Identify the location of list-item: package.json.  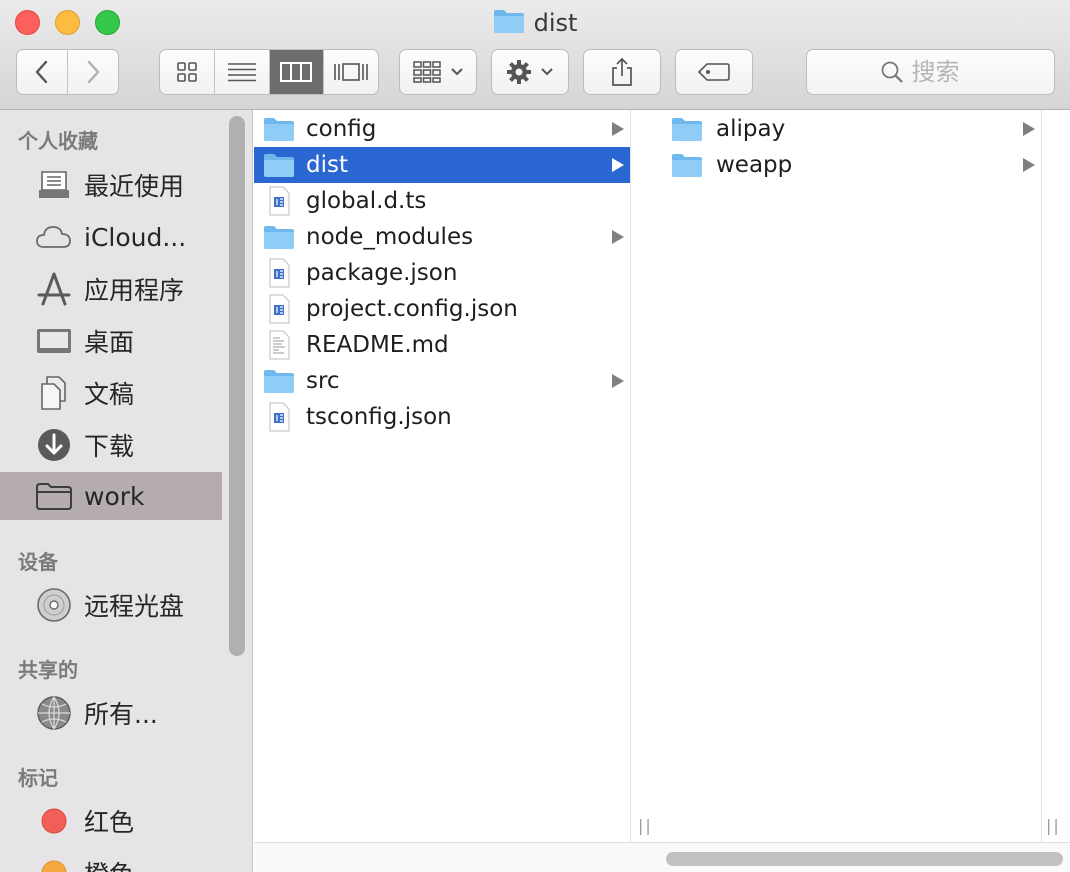
(442, 273).